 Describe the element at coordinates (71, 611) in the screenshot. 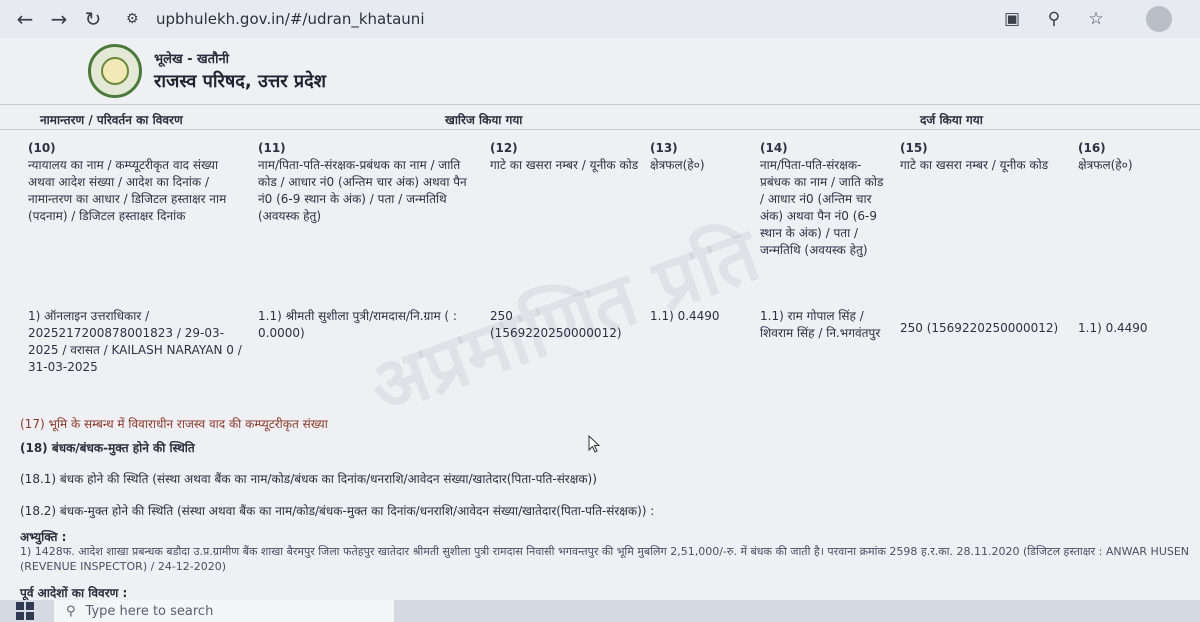

I see `search-icon: ⚲` at that location.